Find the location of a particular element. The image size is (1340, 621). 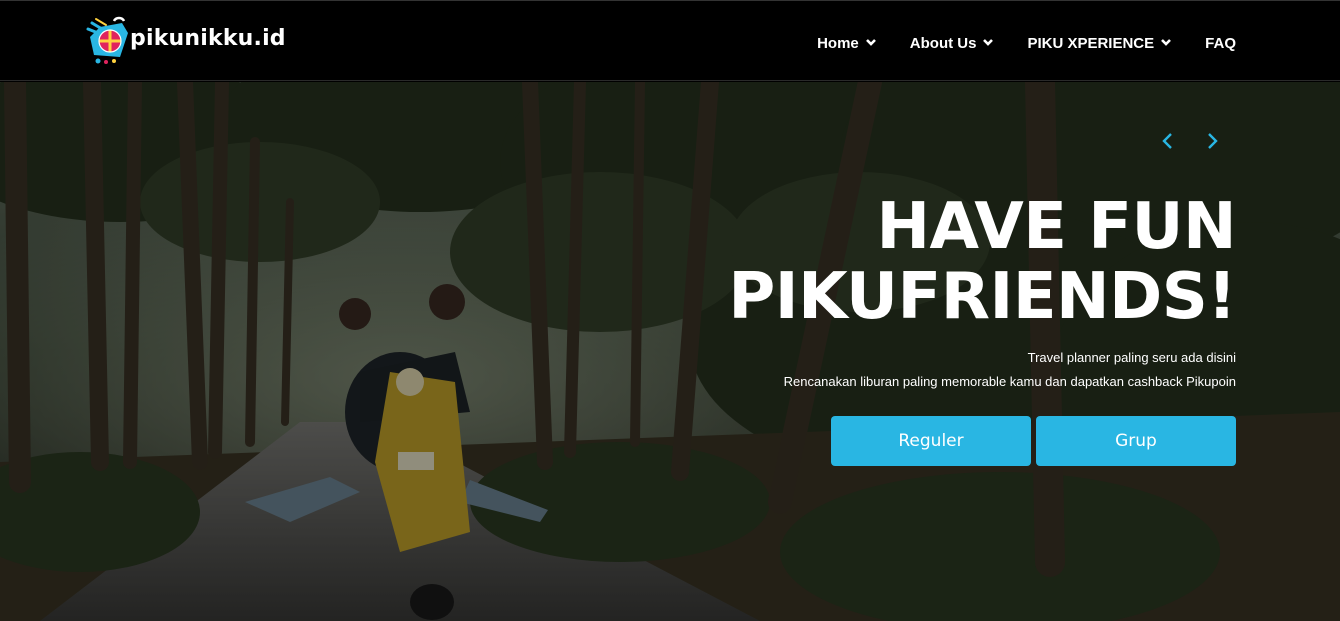

nav-item-about-us: About Us is located at coordinates (952, 43).